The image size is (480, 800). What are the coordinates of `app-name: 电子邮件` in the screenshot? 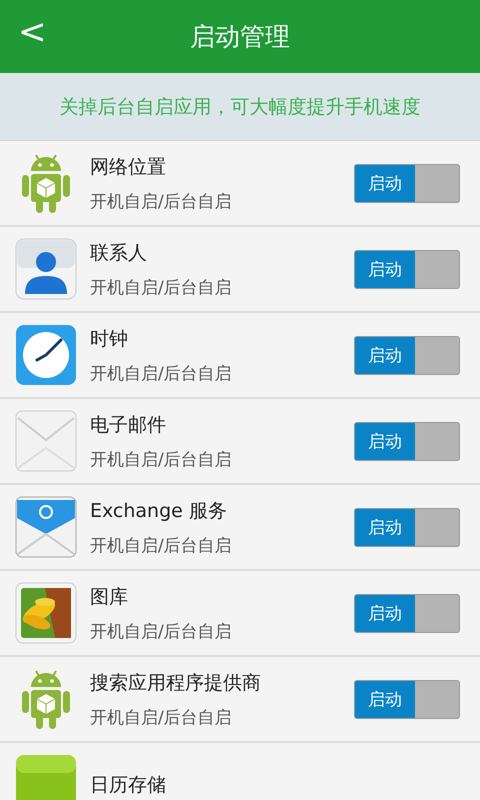 It's located at (128, 425).